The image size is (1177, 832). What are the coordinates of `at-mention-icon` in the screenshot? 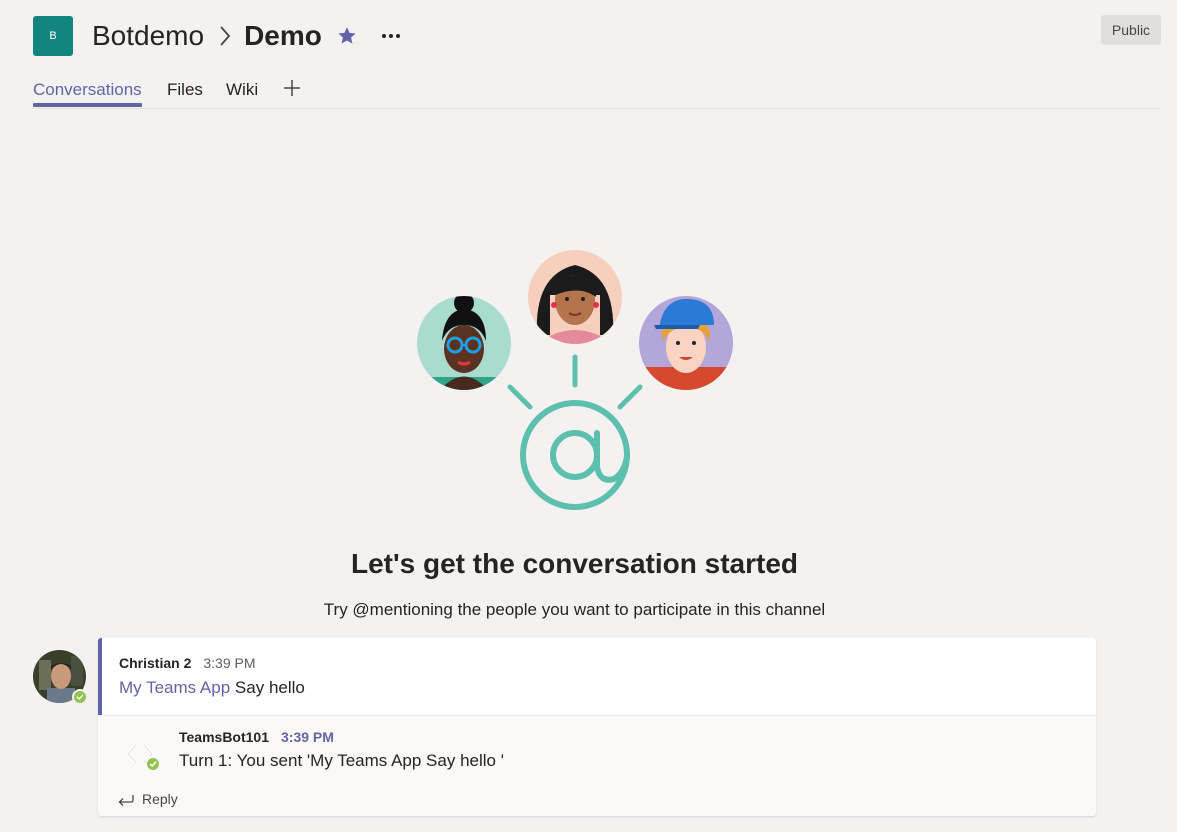 It's located at (575, 455).